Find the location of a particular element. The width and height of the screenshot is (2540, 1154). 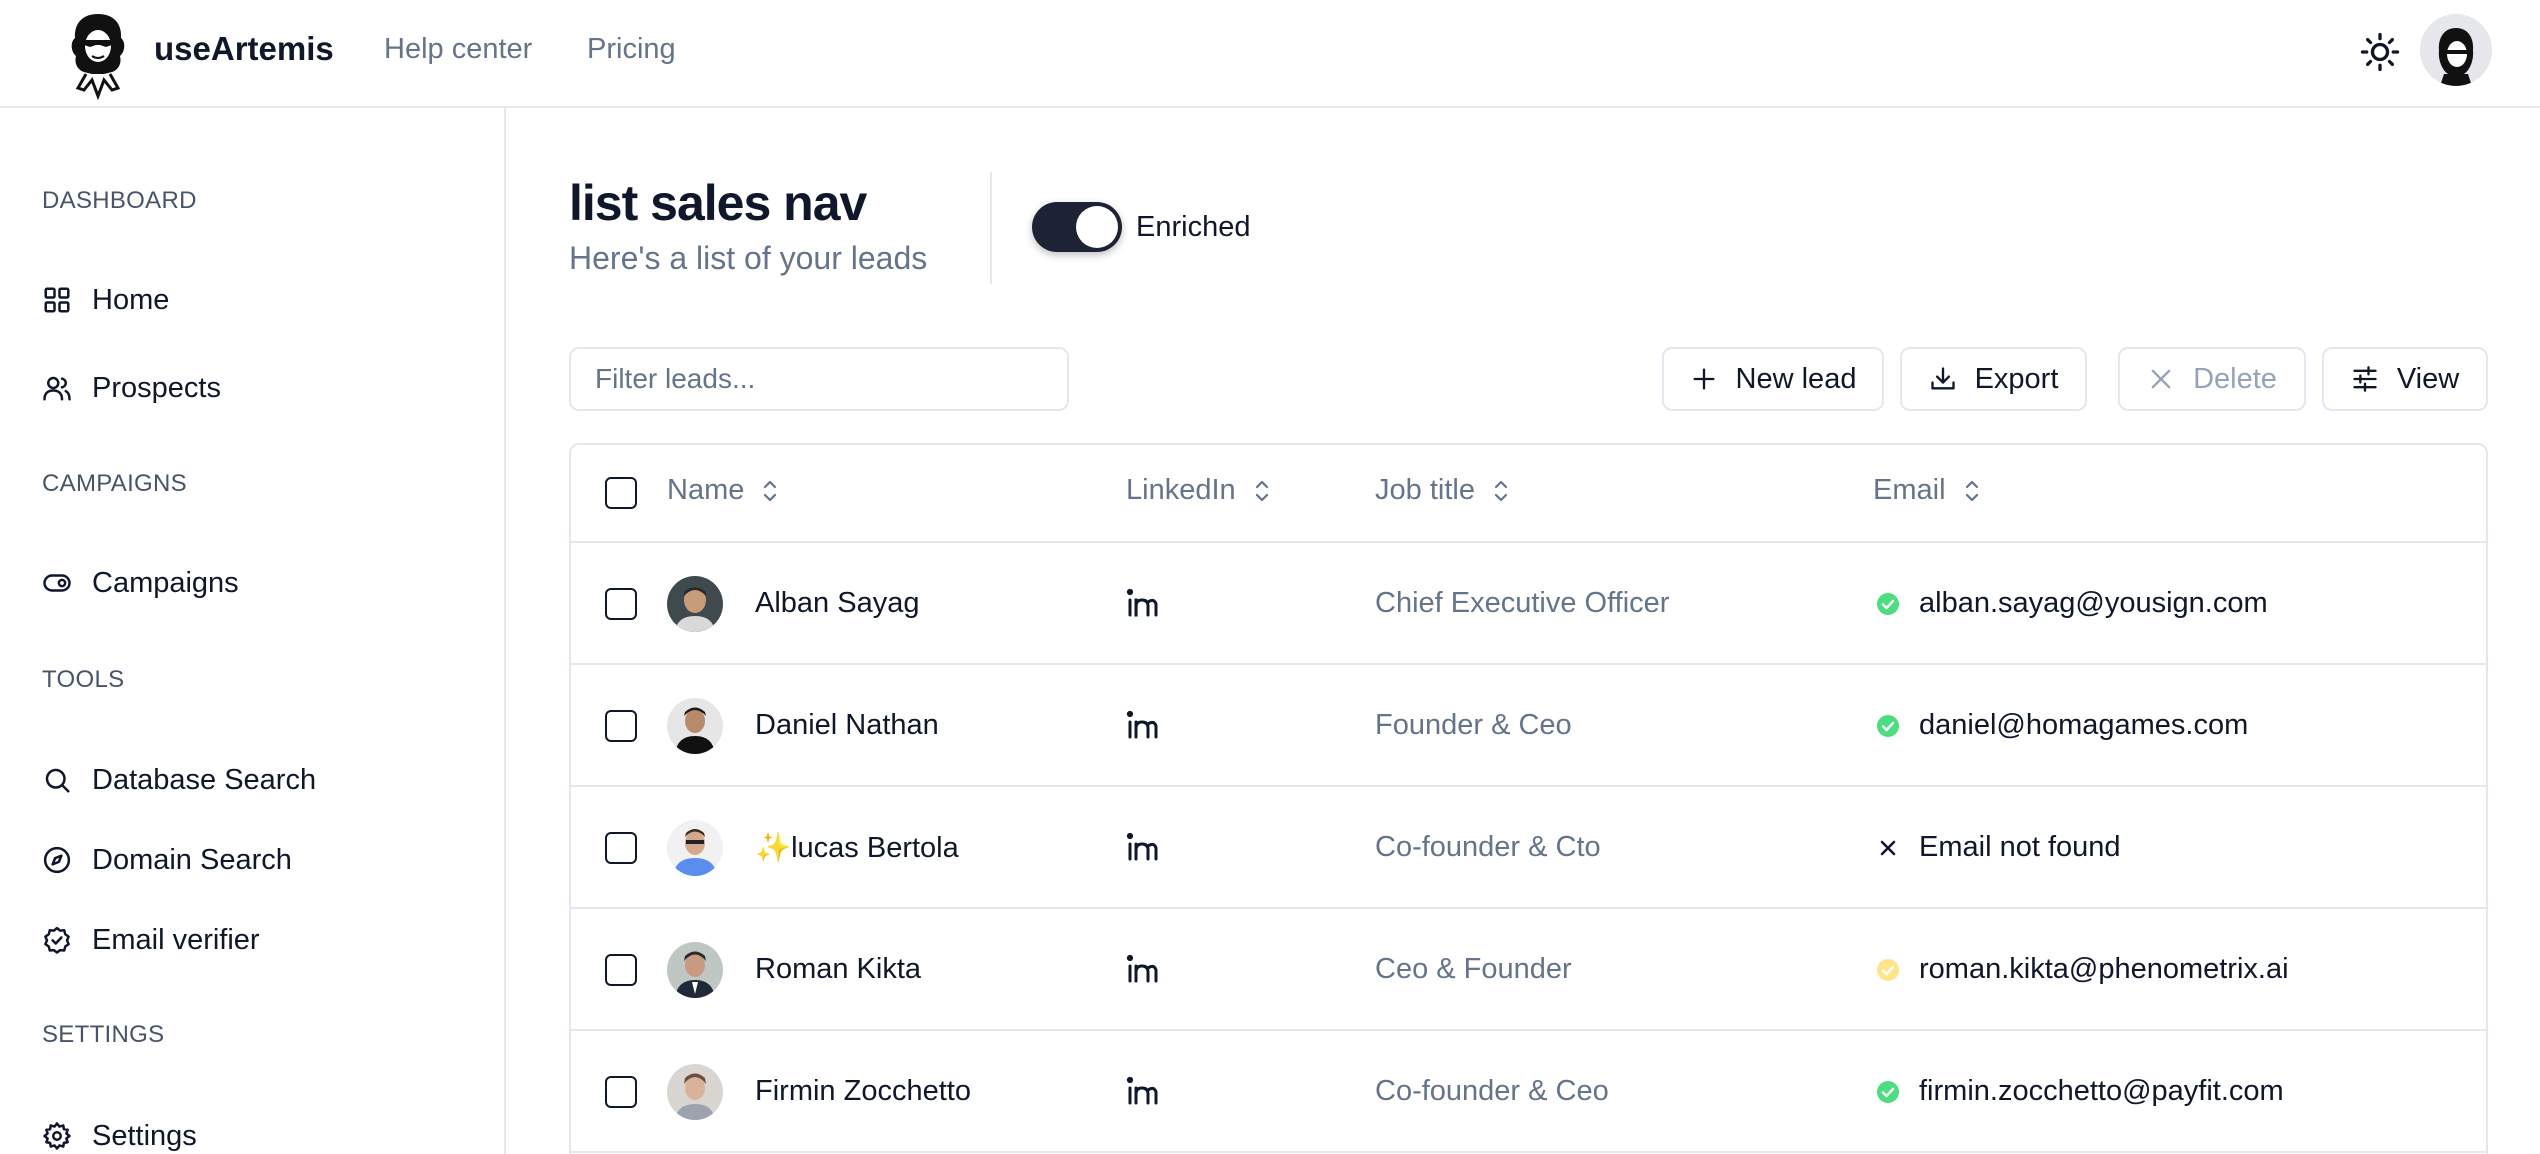

sidebar-item-label: Domain Search is located at coordinates (192, 859).